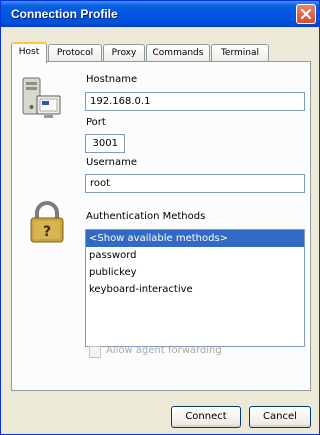 The width and height of the screenshot is (320, 435). I want to click on padlock-icon: ?, so click(47, 224).